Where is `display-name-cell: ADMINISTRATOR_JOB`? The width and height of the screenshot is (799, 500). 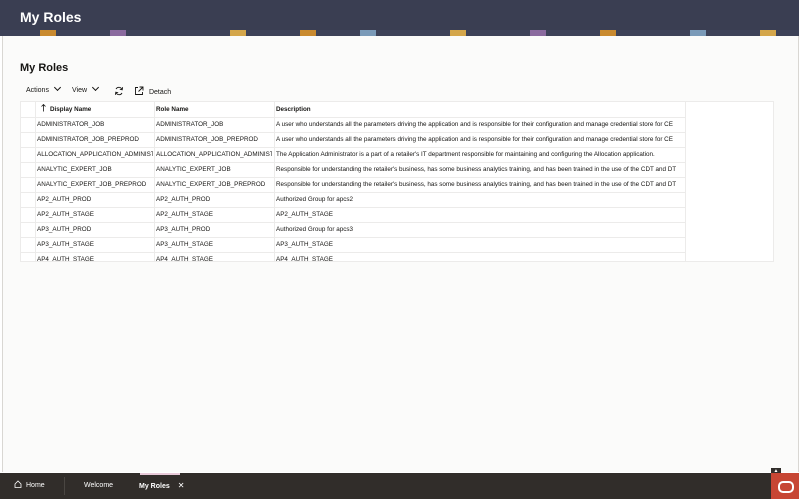 display-name-cell: ADMINISTRATOR_JOB is located at coordinates (71, 124).